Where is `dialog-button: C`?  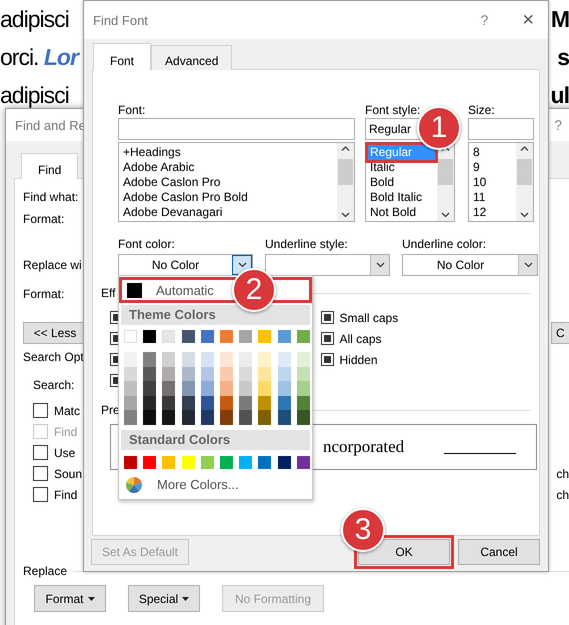
dialog-button: C is located at coordinates (560, 333).